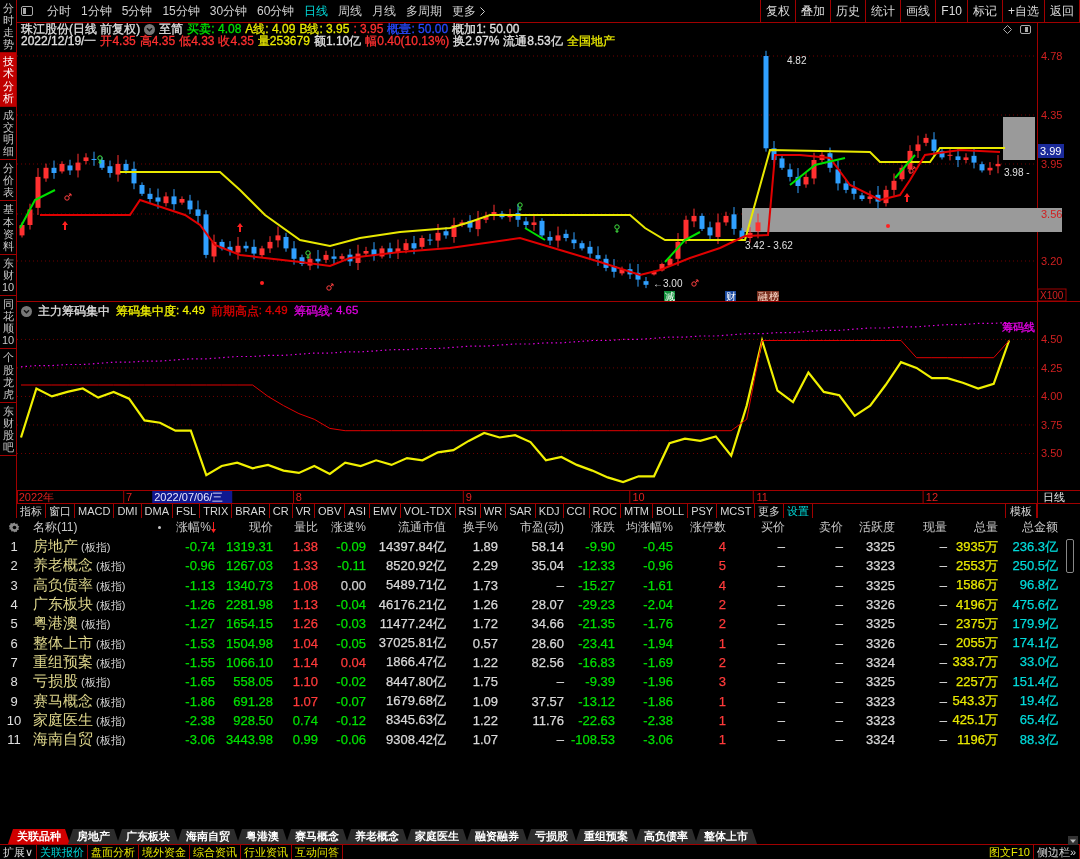  Describe the element at coordinates (726, 836) in the screenshot. I see `sheet-tab: 整体上市` at that location.